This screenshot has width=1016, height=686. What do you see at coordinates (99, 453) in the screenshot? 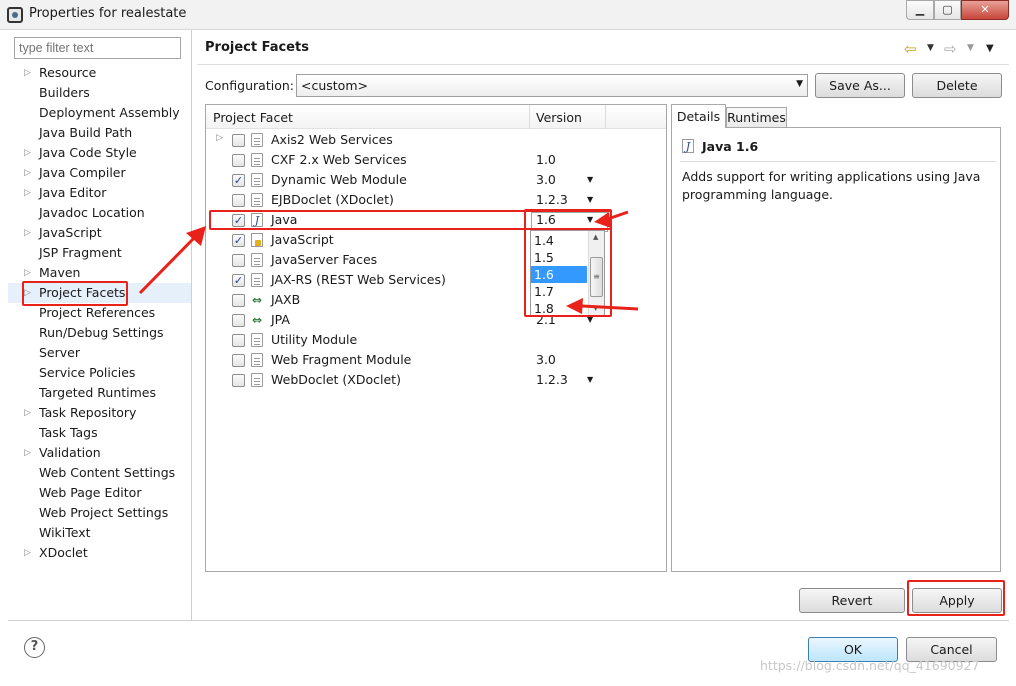
I see `sidebar-item: ▷ Validation` at bounding box center [99, 453].